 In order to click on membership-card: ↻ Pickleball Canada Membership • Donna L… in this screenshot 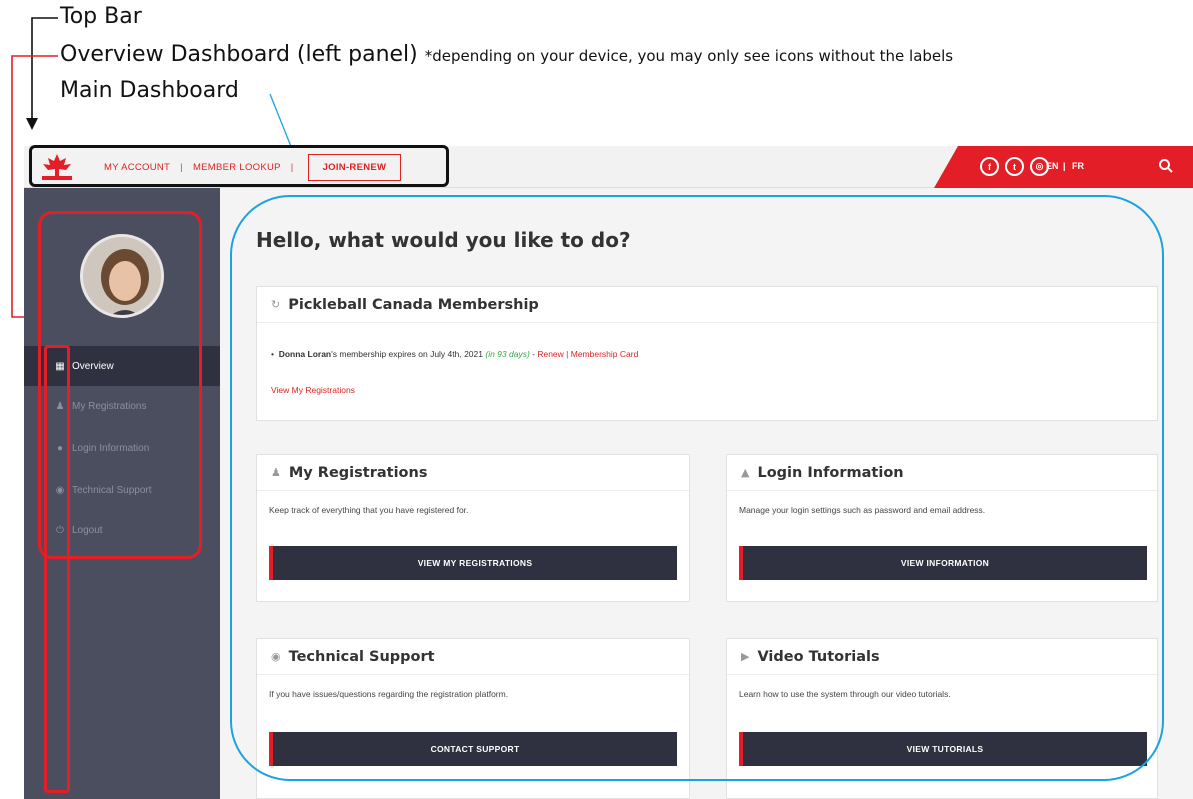, I will do `click(707, 353)`.